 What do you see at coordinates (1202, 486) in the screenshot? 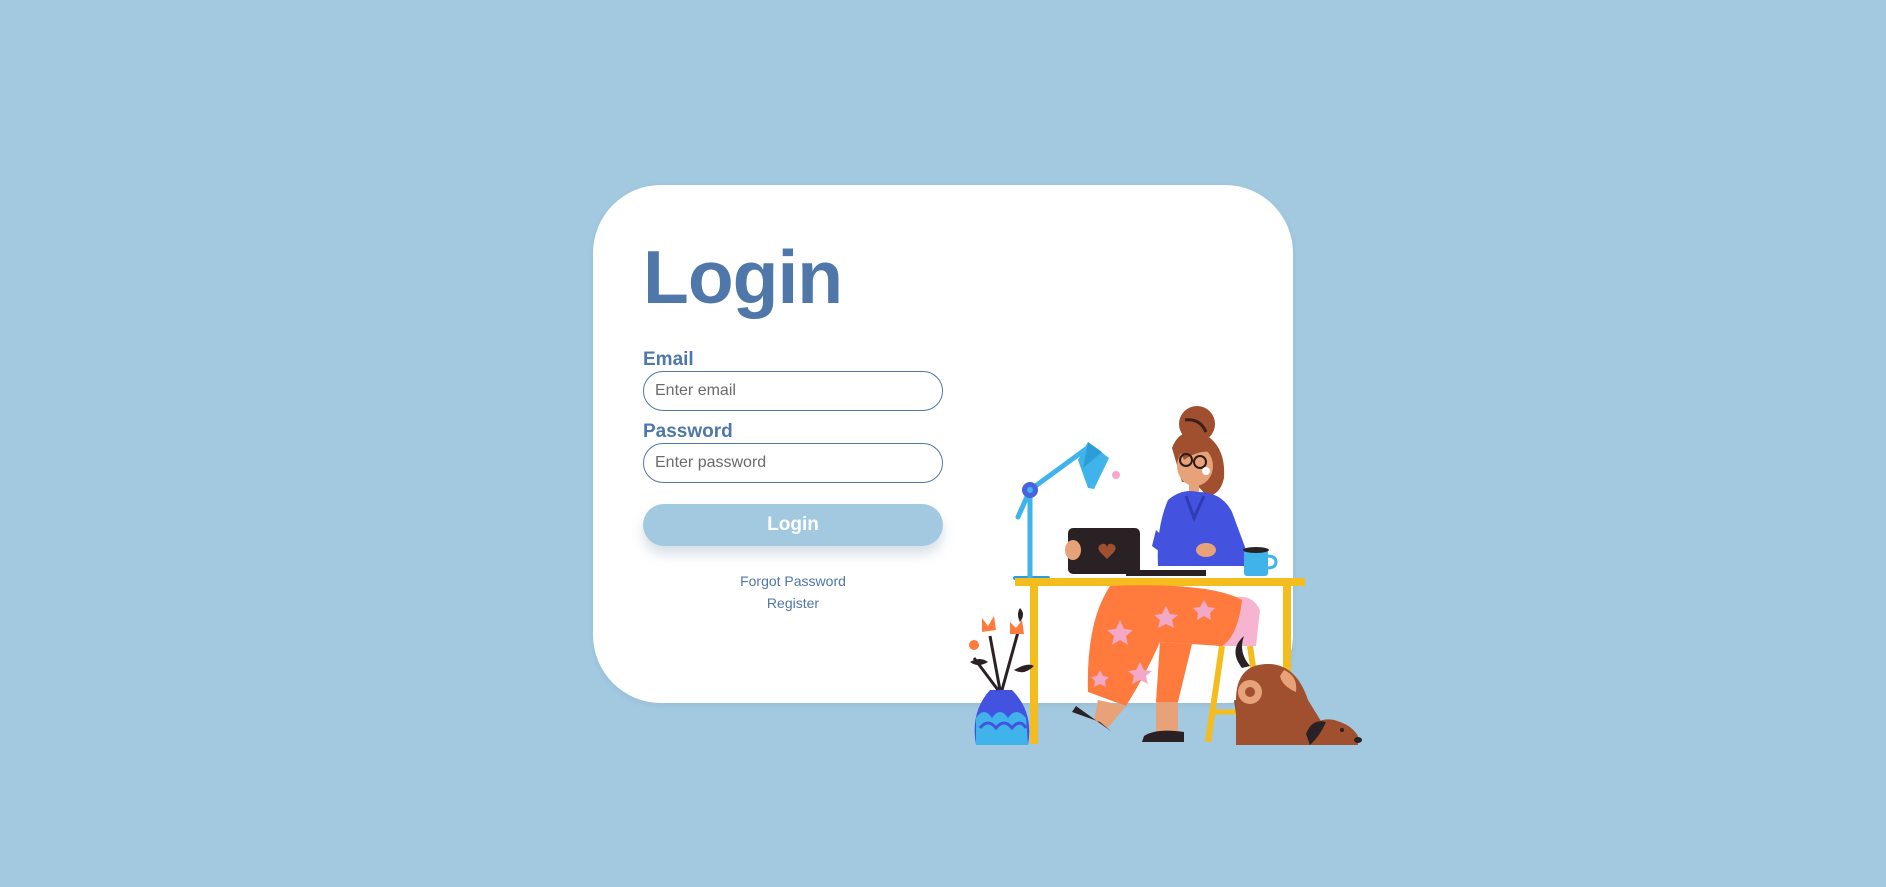
I see `woman-figure` at bounding box center [1202, 486].